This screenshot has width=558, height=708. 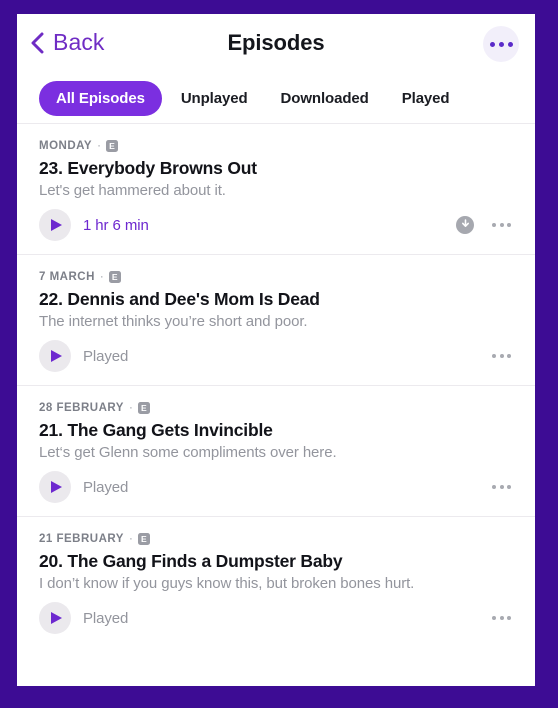 I want to click on episode-date: 28 FEBRUARY, so click(x=81, y=408).